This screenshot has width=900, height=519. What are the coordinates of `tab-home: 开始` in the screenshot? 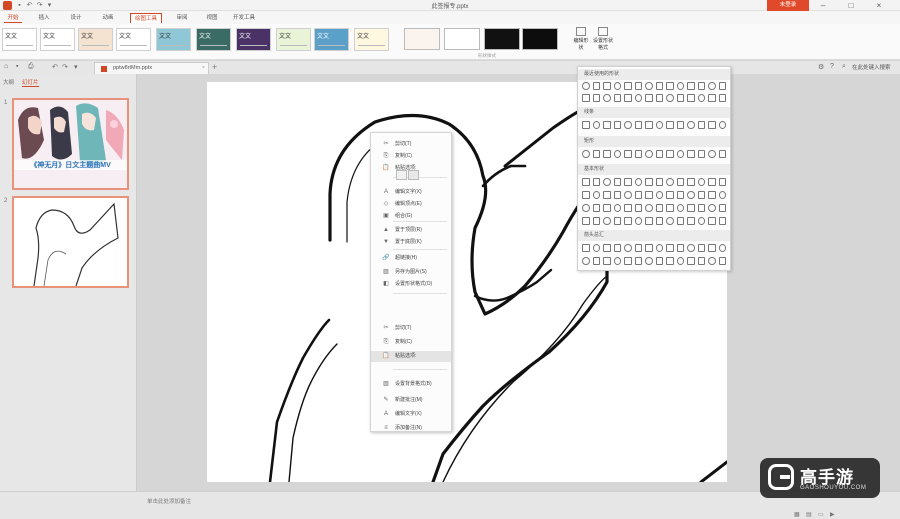 It's located at (13, 18).